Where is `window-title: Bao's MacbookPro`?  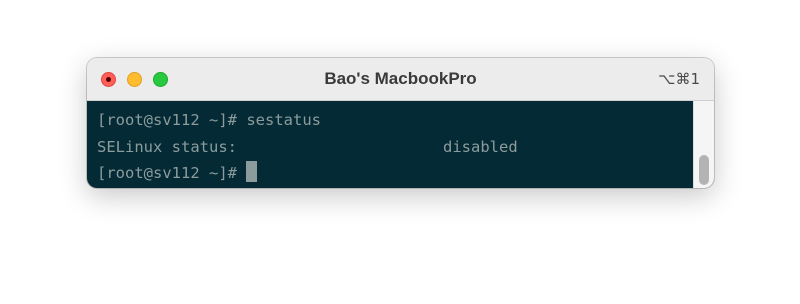
window-title: Bao's MacbookPro is located at coordinates (400, 78).